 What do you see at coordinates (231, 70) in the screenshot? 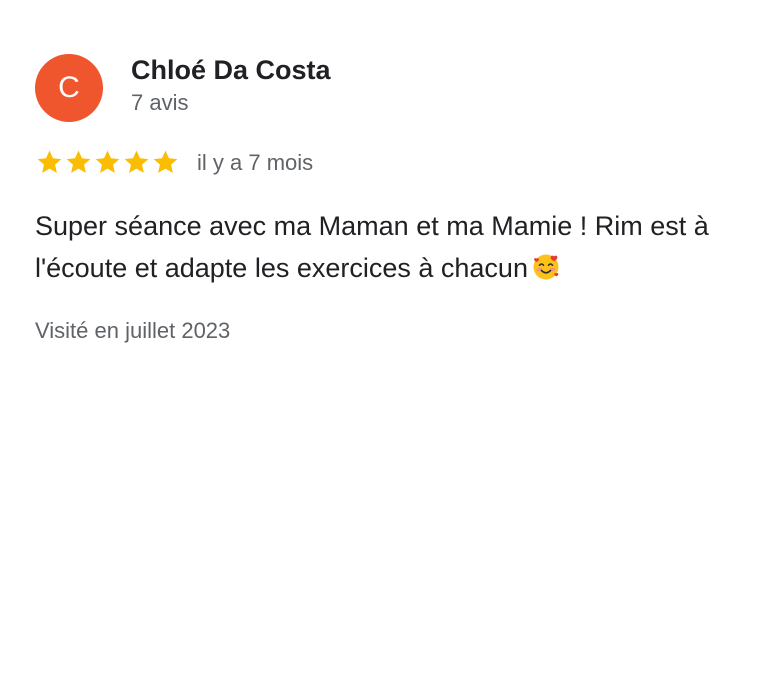
I see `author-name: Chloé Da Costa` at bounding box center [231, 70].